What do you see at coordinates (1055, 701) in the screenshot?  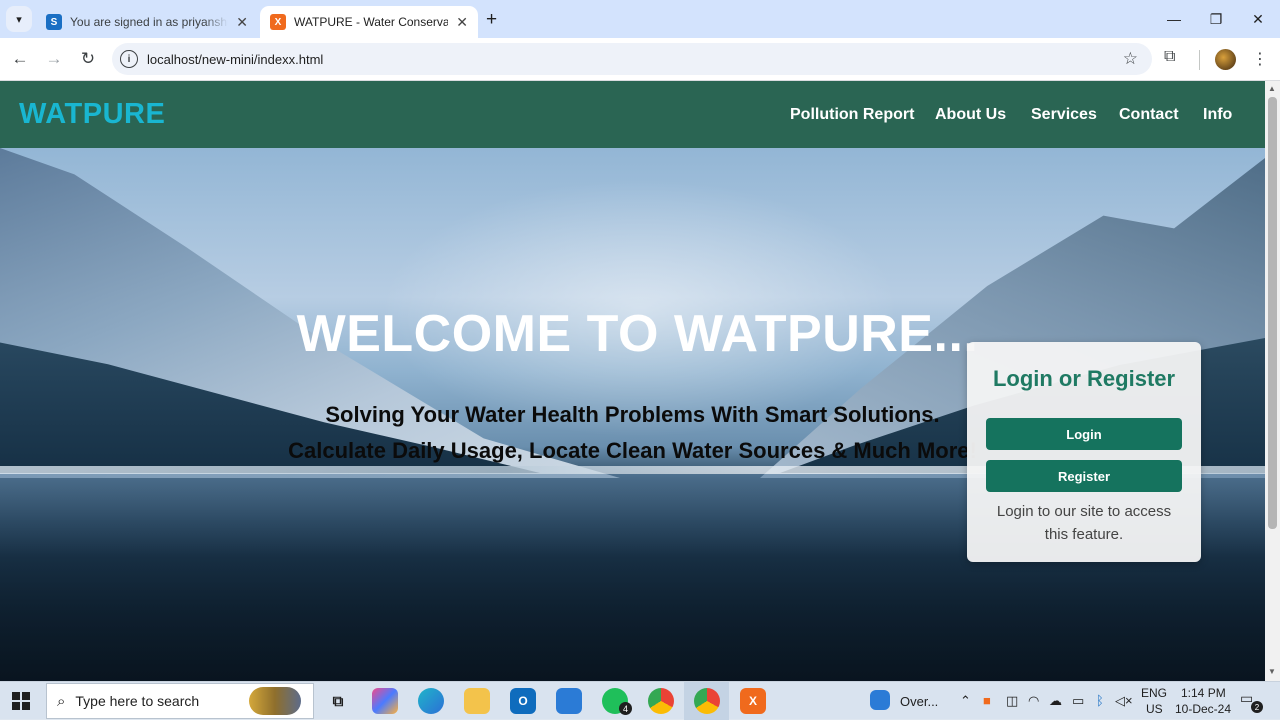 I see `onedrive-cloud-icon: ☁` at bounding box center [1055, 701].